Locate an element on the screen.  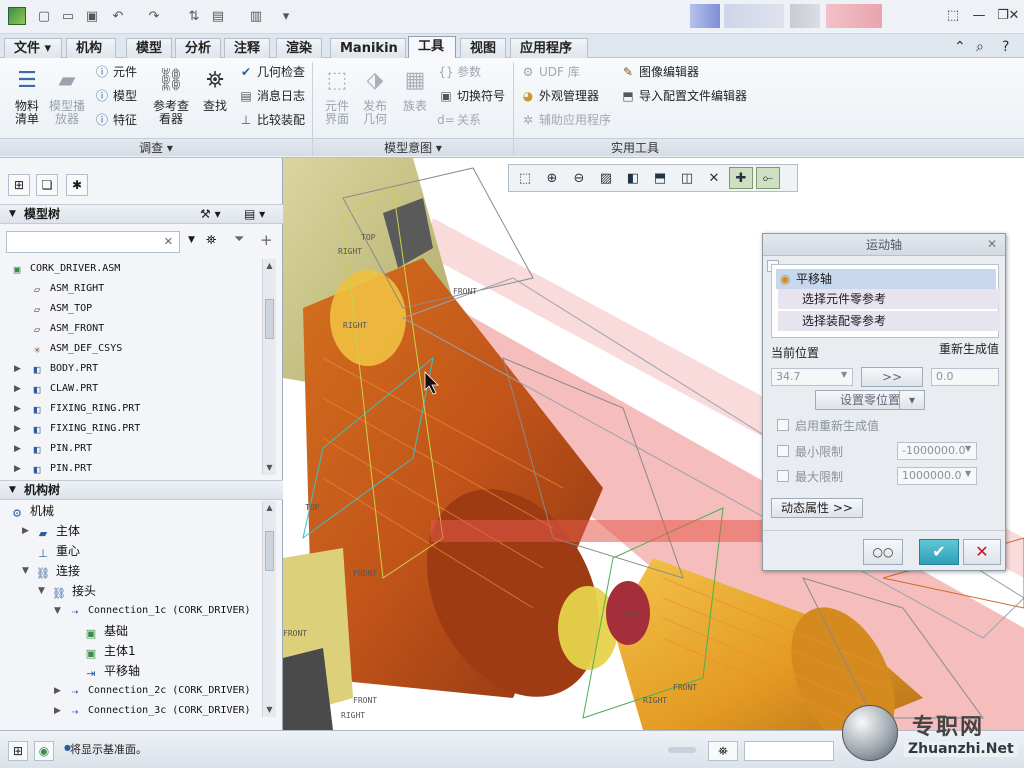
group-utilities: 实用工具 is located at coordinates (635, 147).